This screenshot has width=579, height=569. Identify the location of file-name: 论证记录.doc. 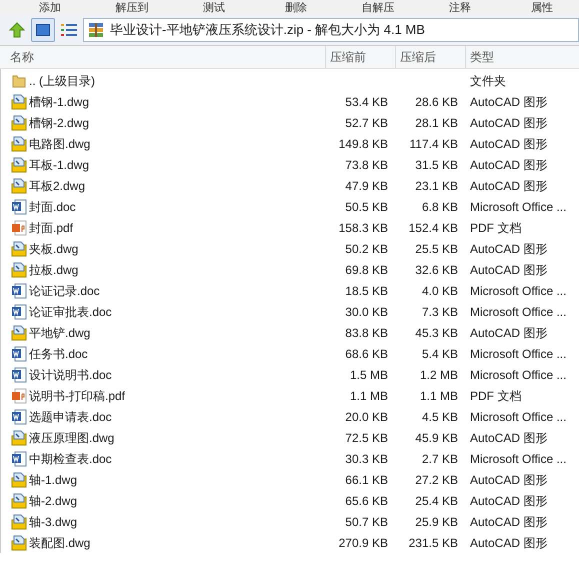
(64, 291).